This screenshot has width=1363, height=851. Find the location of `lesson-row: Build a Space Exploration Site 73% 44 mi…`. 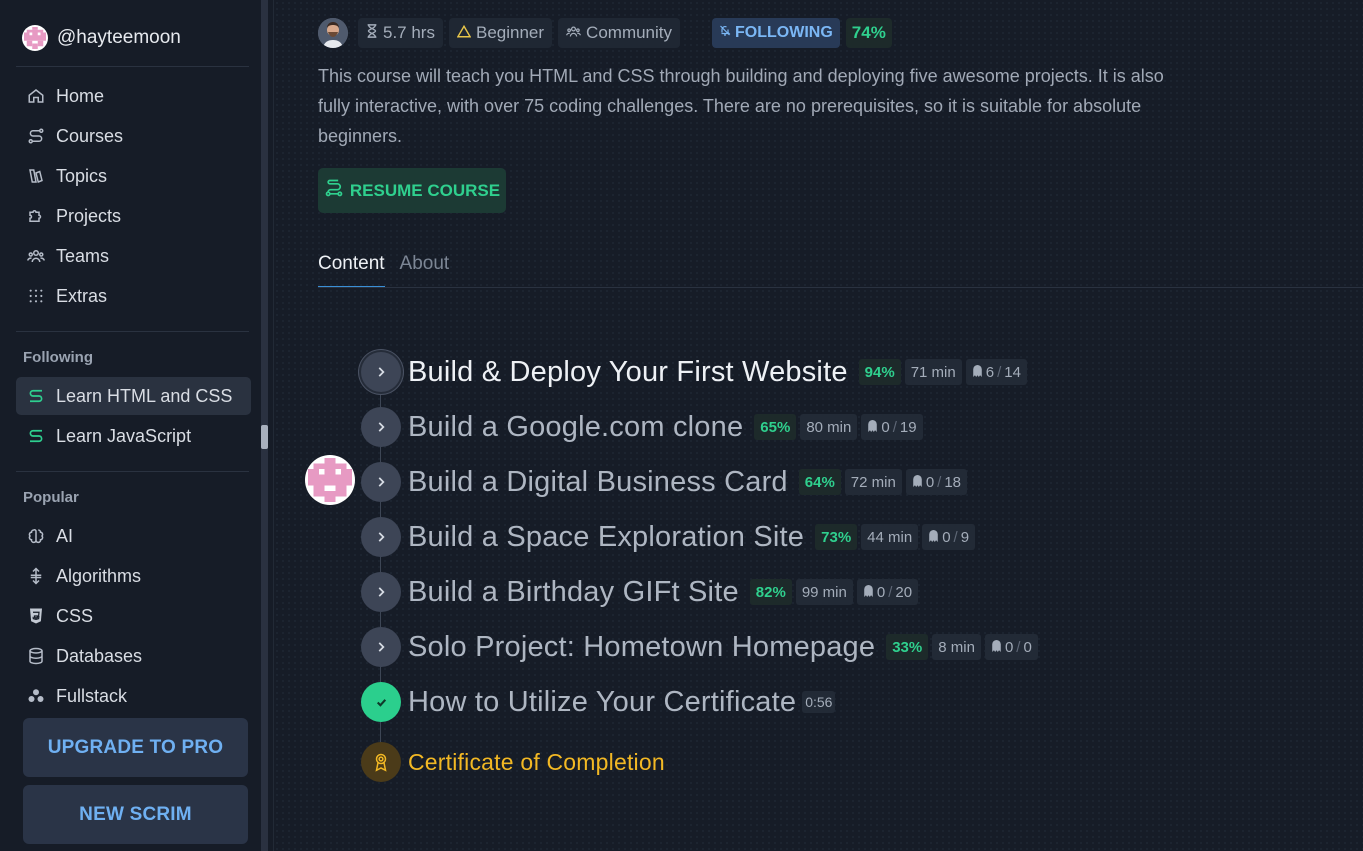

lesson-row: Build a Space Exploration Site 73% 44 mi… is located at coordinates (668, 537).